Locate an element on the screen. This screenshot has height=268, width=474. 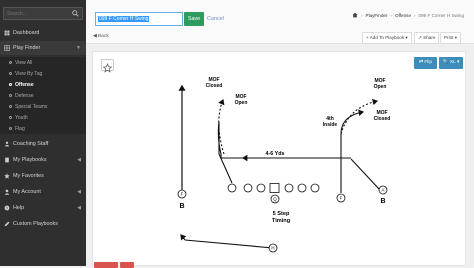
sidebar-subitem-youth: Youth is located at coordinates (43, 117).